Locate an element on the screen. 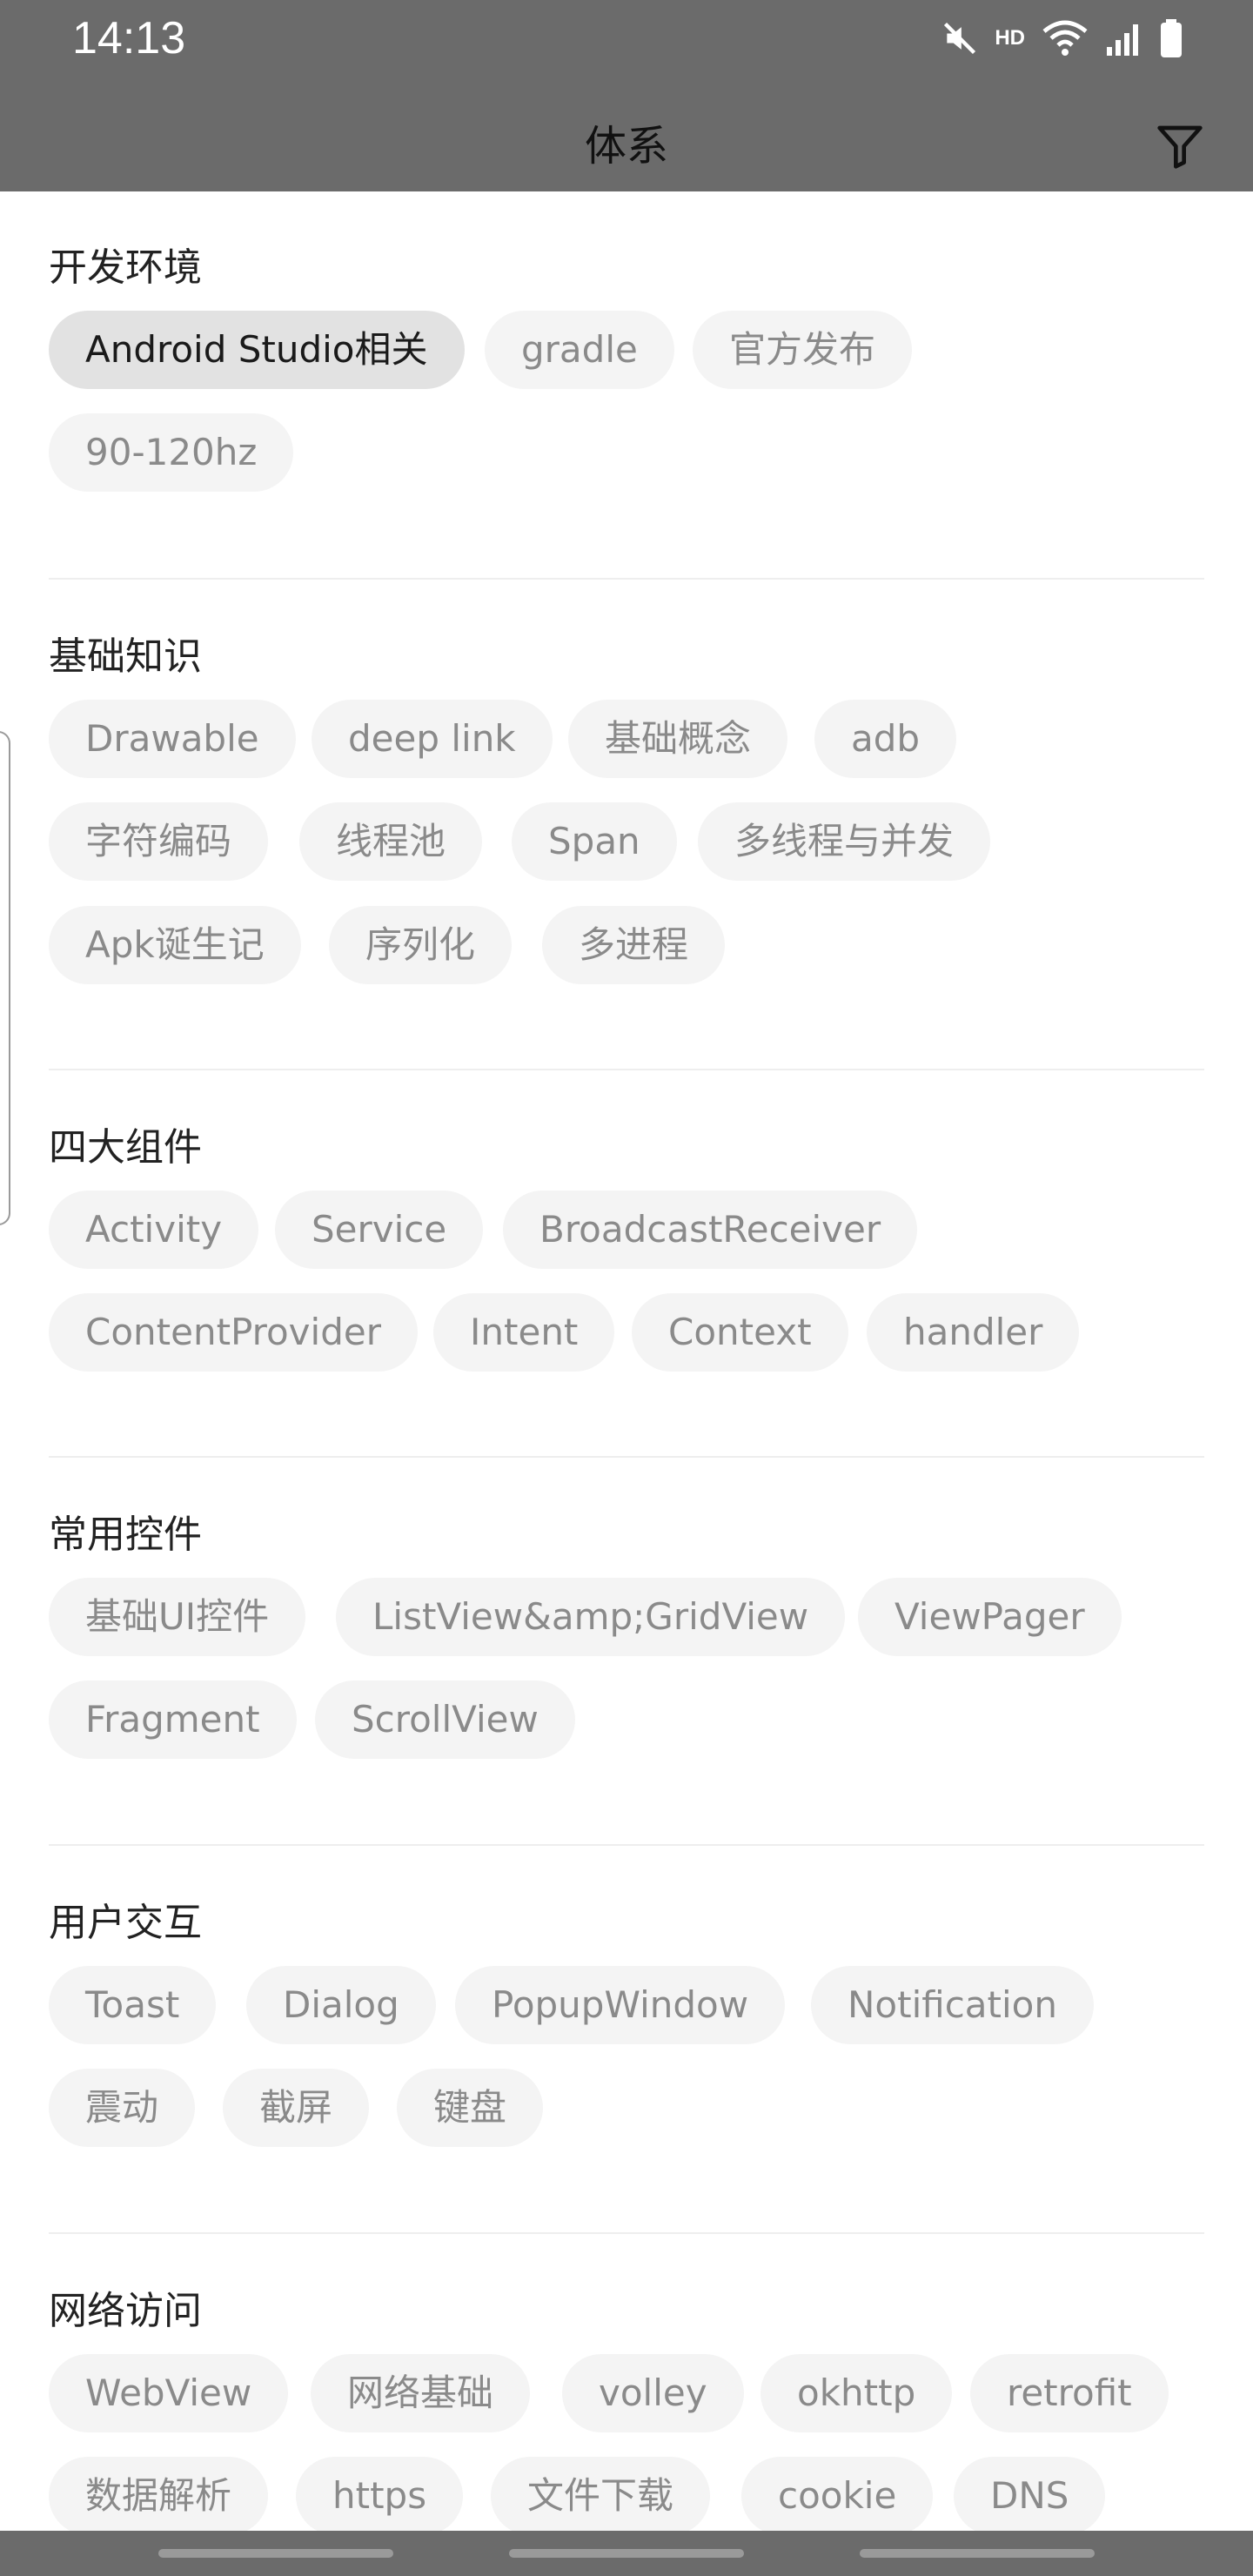 The height and width of the screenshot is (2576, 1253). tag-chip: Android Studio相关 is located at coordinates (257, 350).